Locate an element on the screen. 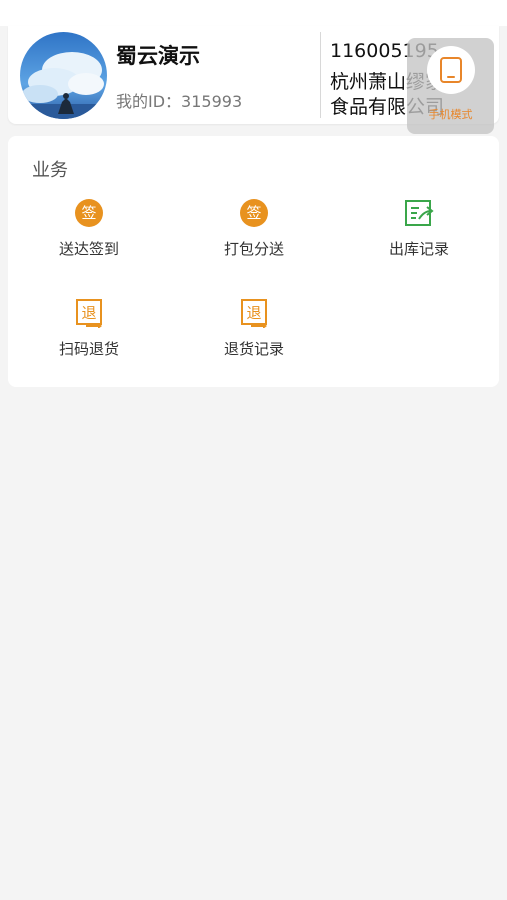 The height and width of the screenshot is (900, 507). divider is located at coordinates (320, 75).